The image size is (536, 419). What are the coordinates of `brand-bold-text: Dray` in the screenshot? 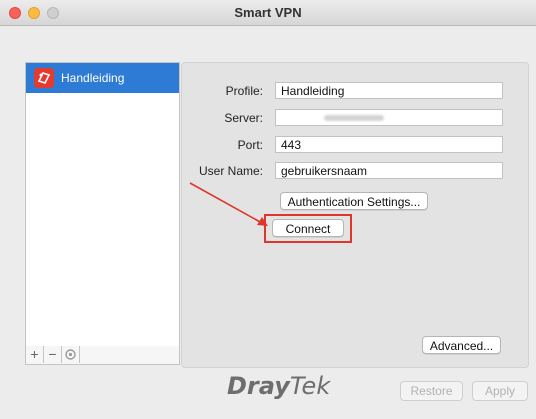 It's located at (258, 386).